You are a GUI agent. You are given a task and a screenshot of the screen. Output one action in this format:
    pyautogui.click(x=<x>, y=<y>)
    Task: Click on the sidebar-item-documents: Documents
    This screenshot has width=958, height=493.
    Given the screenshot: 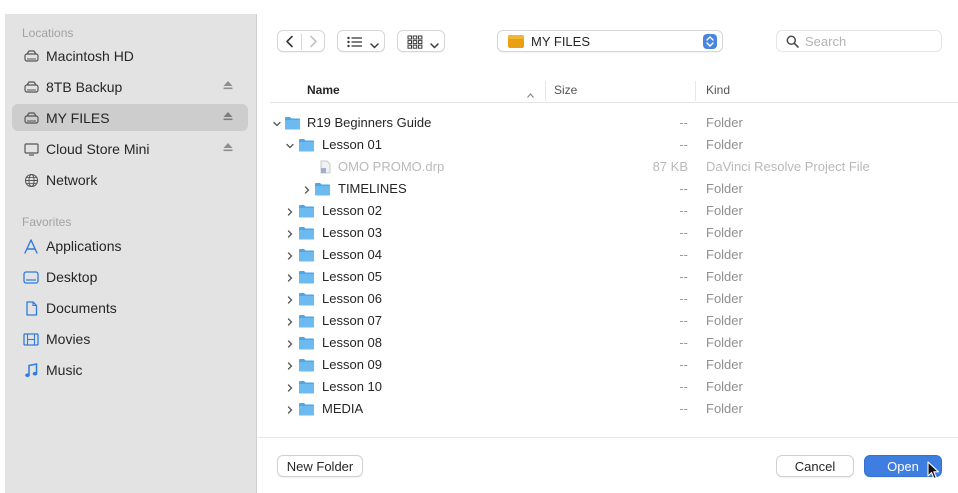 What is the action you would take?
    pyautogui.click(x=130, y=307)
    